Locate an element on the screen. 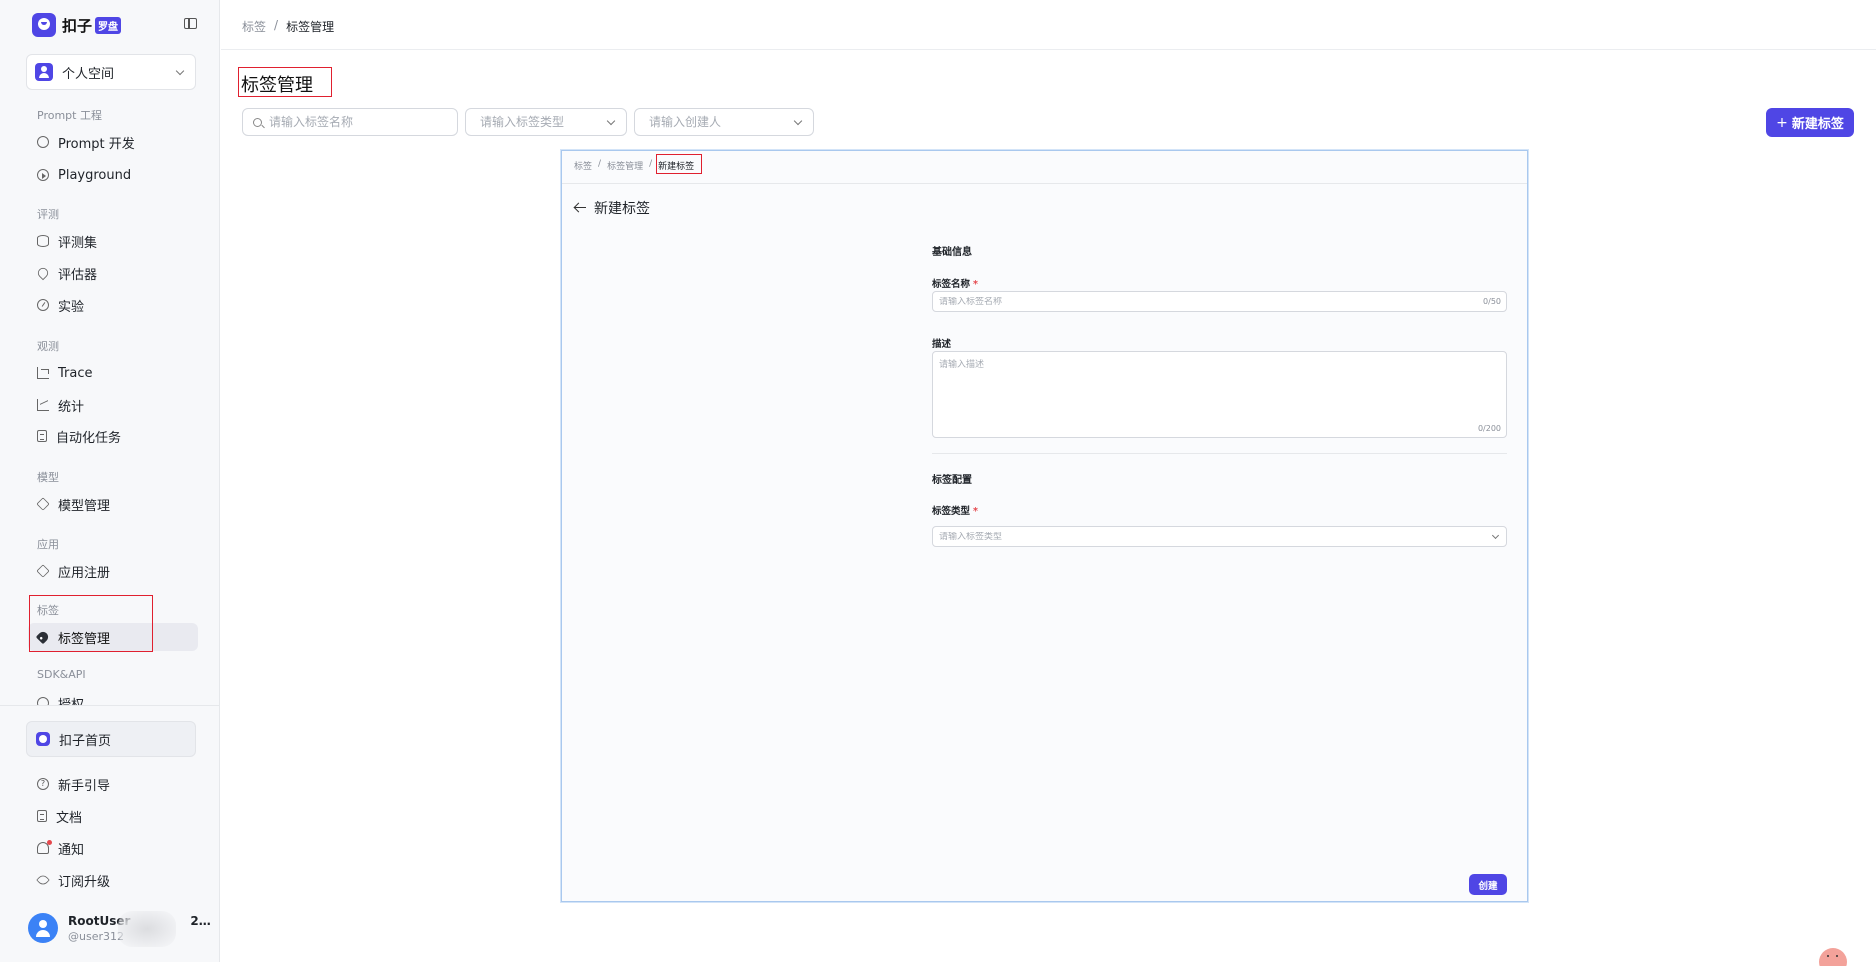  sidebar-item-upgrade: 订阅升级 is located at coordinates (113, 880).